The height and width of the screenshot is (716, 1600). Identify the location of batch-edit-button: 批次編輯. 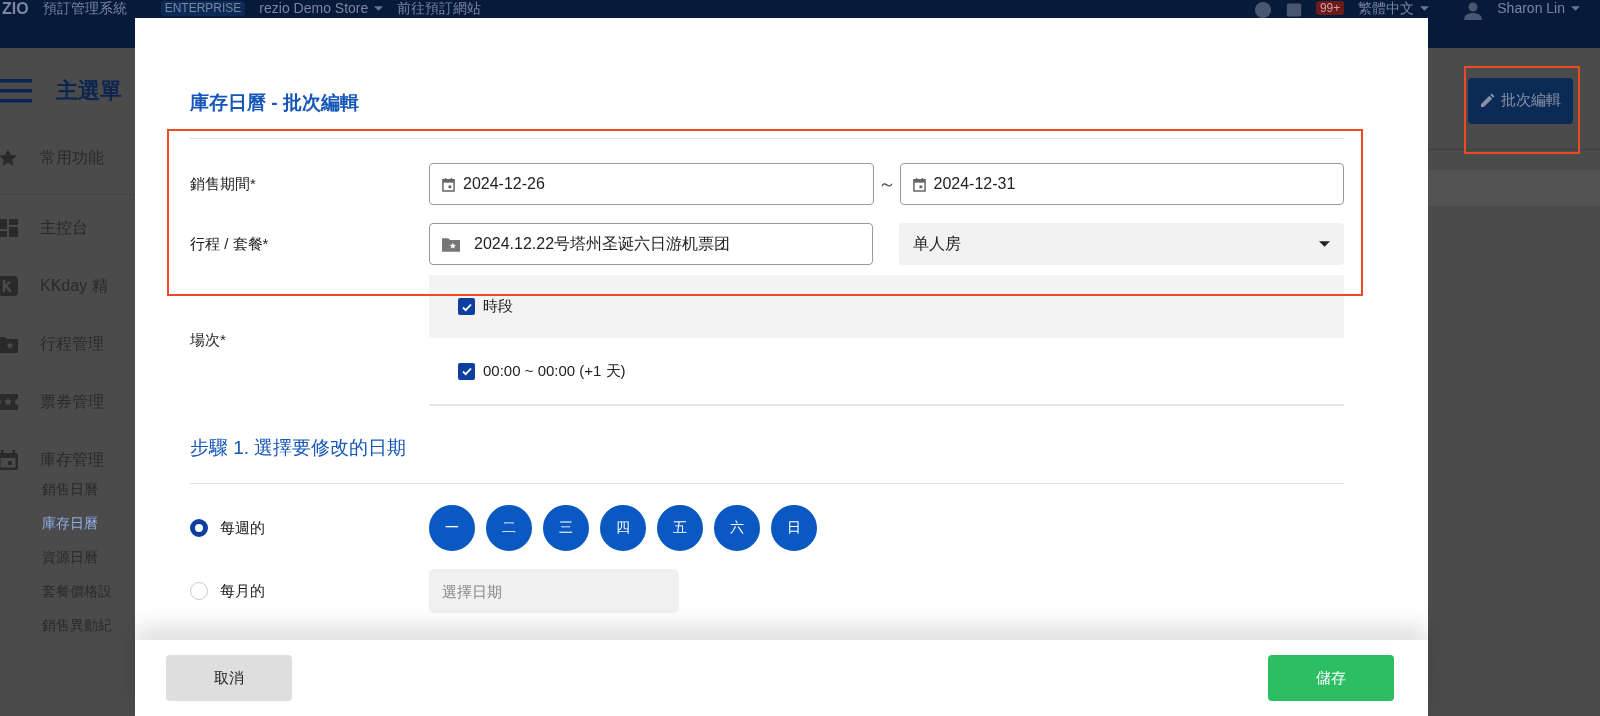
(1520, 100).